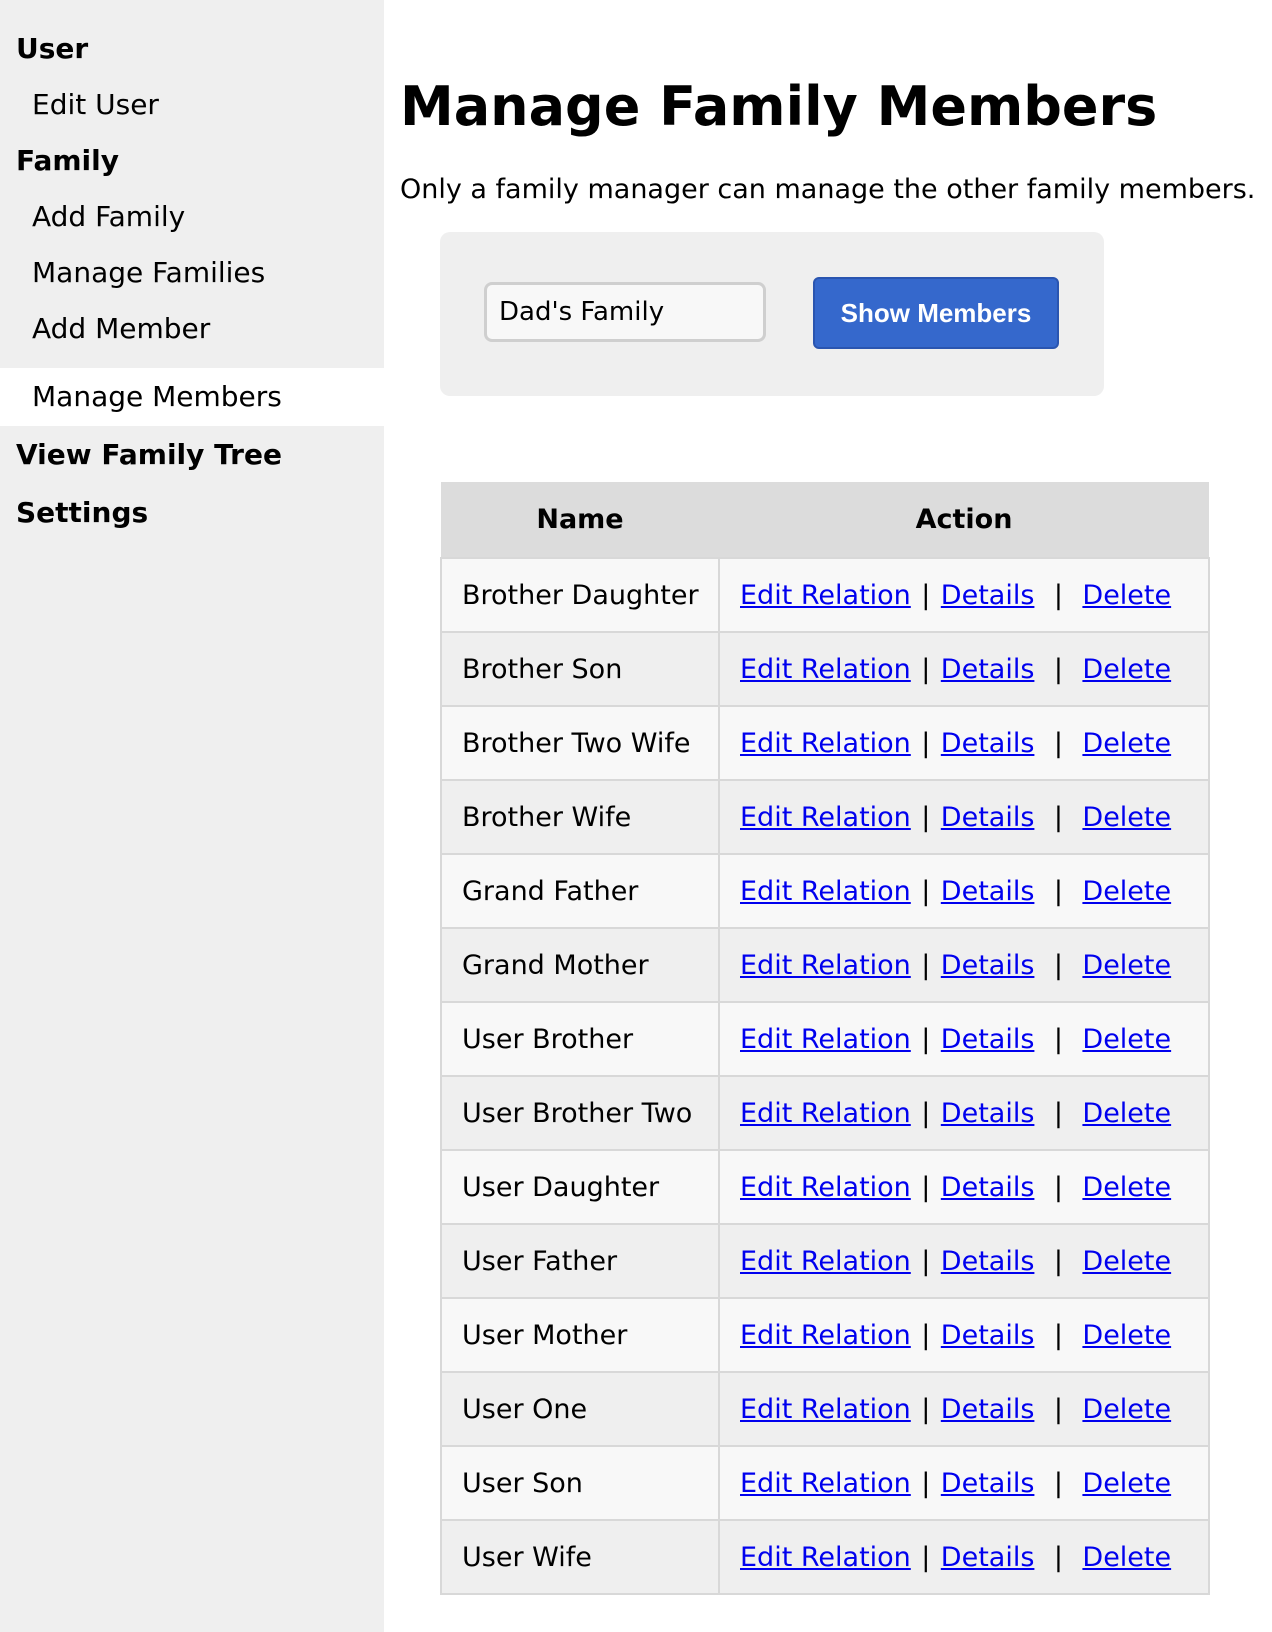 The width and height of the screenshot is (1272, 1632). What do you see at coordinates (68, 160) in the screenshot?
I see `sidebar-heading-family: Family` at bounding box center [68, 160].